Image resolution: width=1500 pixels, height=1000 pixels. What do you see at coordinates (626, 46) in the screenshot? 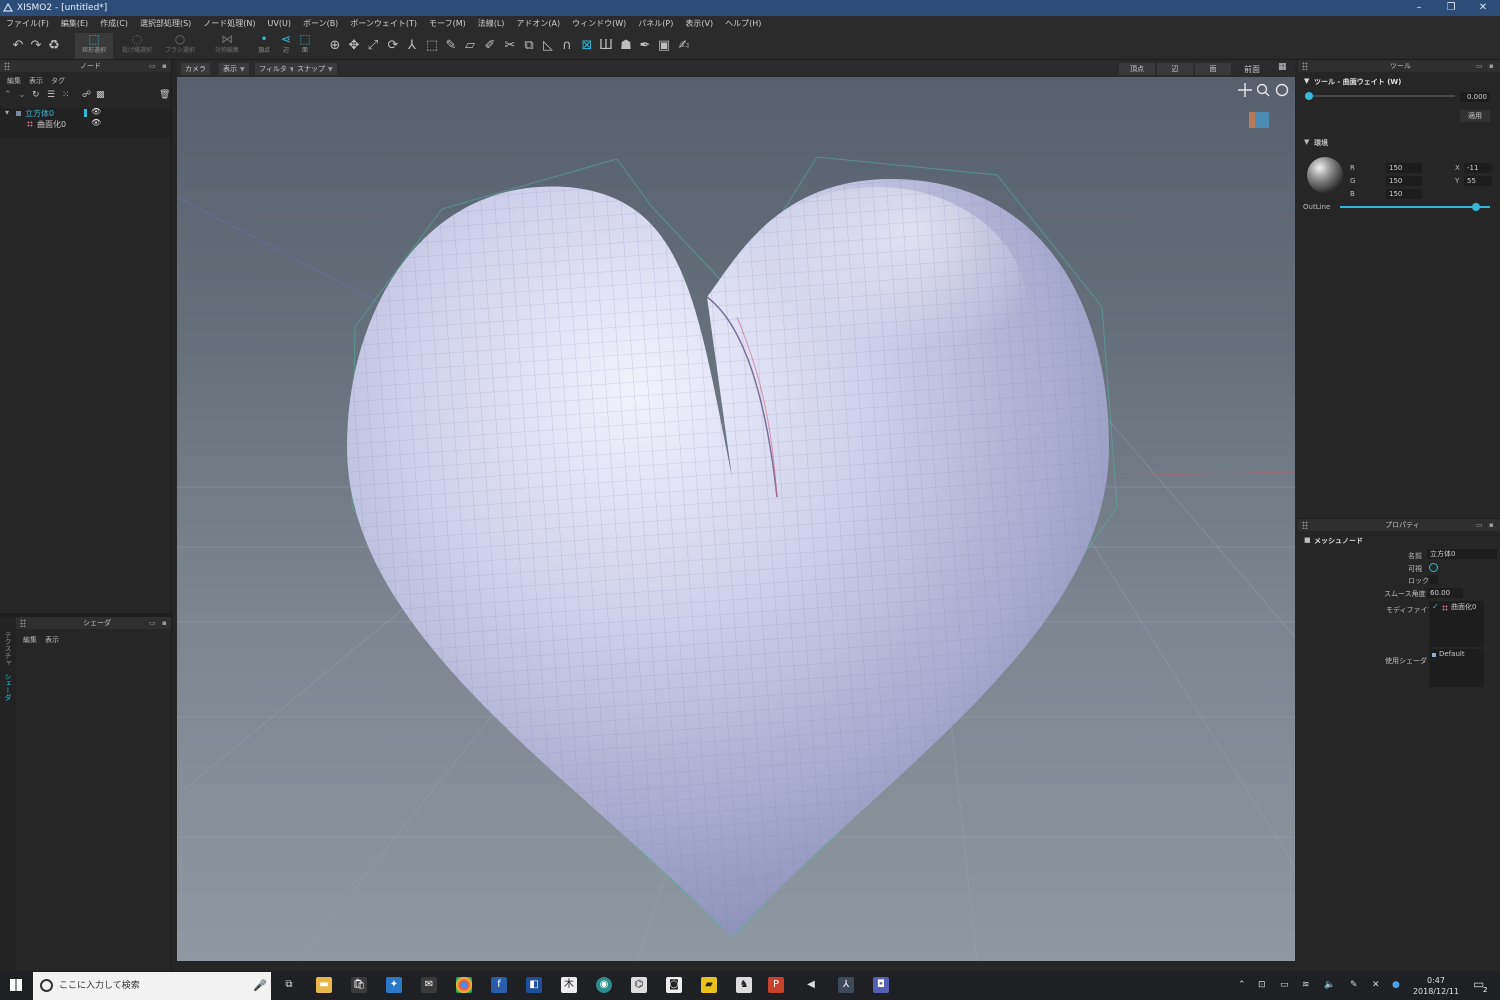
I see `lock-icon: ☗` at bounding box center [626, 46].